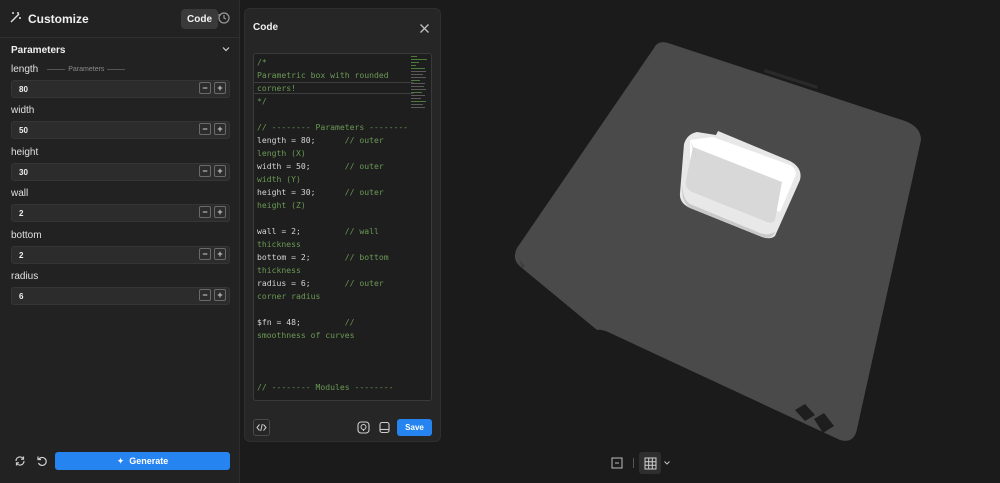 The width and height of the screenshot is (1000, 483). Describe the element at coordinates (332, 101) in the screenshot. I see `code-line: */` at that location.